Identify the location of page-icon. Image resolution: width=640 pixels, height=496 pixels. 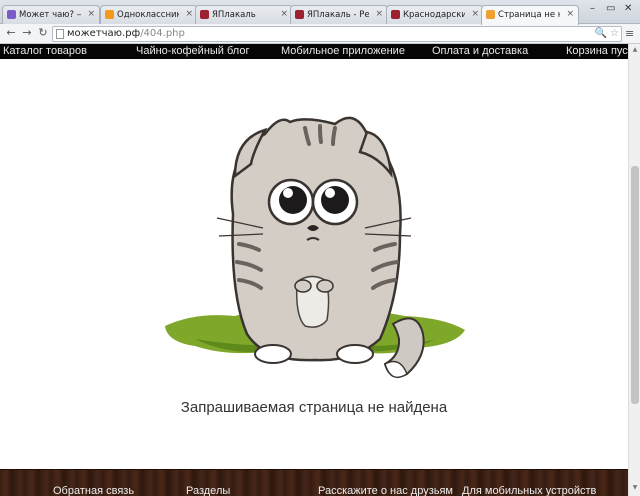
(60, 34).